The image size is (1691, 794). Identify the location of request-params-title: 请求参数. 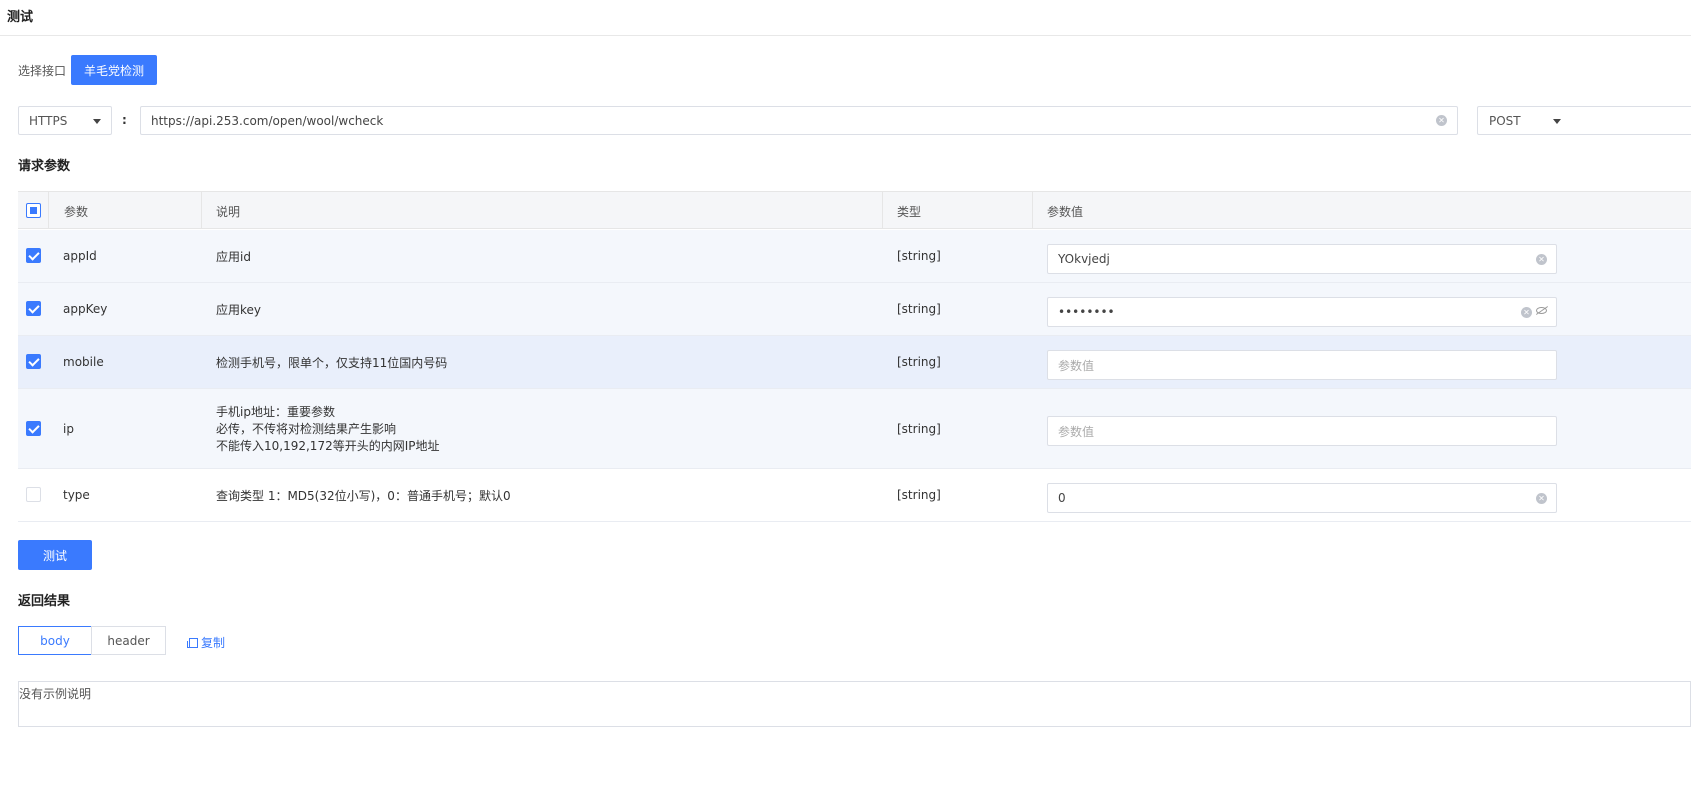
(44, 166).